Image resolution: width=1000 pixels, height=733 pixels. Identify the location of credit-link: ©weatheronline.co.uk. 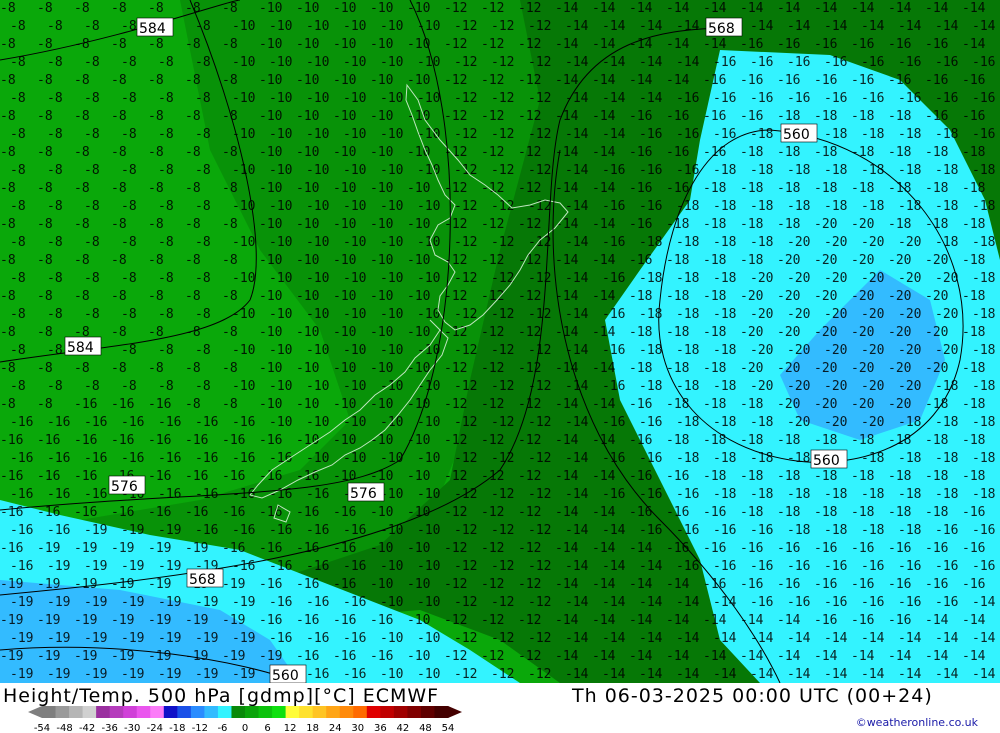
(917, 722).